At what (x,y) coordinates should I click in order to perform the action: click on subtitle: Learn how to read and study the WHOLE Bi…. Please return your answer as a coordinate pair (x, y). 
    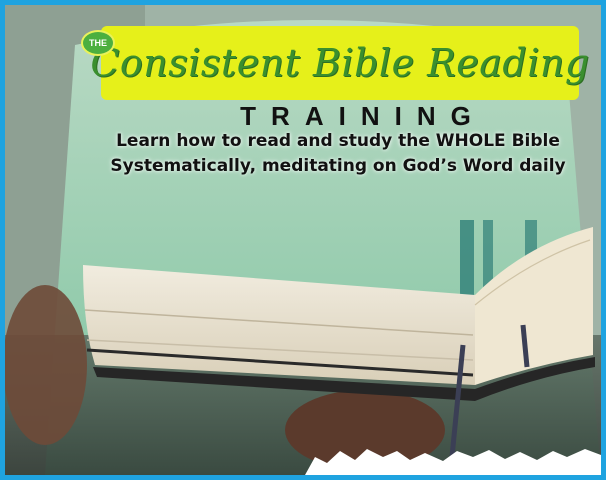
    Looking at the image, I should click on (338, 154).